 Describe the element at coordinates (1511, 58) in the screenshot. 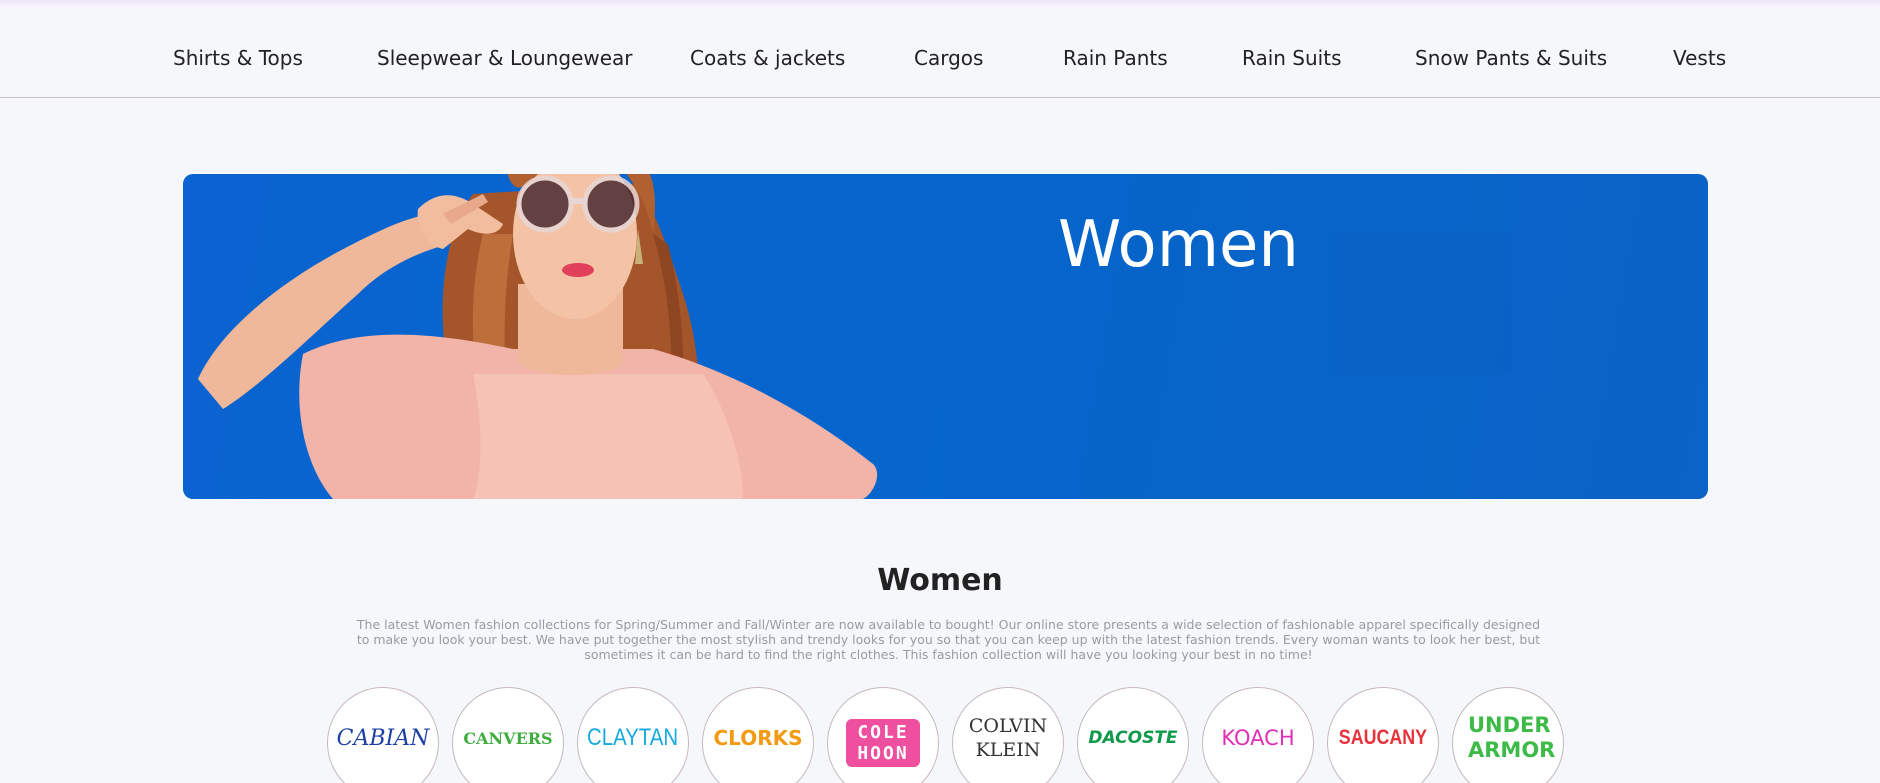

I see `nav-item-snow-pants-suits: Snow Pants & Suits` at that location.